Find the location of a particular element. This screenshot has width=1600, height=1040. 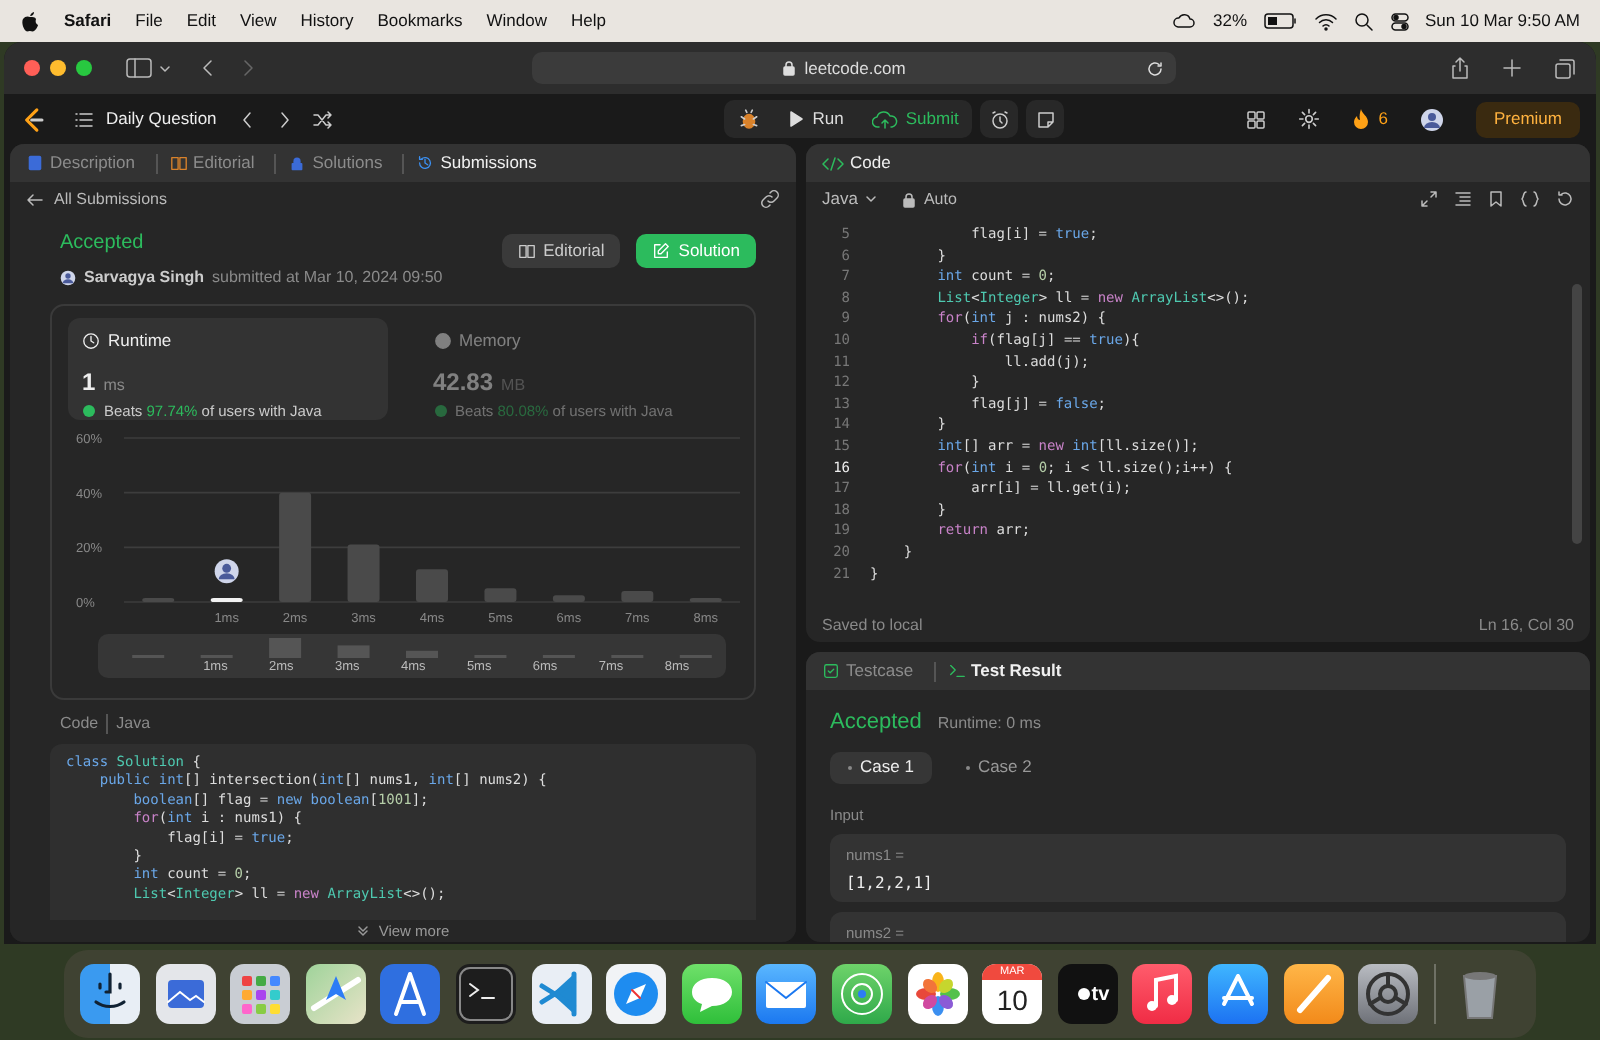

bookmark-icon is located at coordinates (1496, 199).